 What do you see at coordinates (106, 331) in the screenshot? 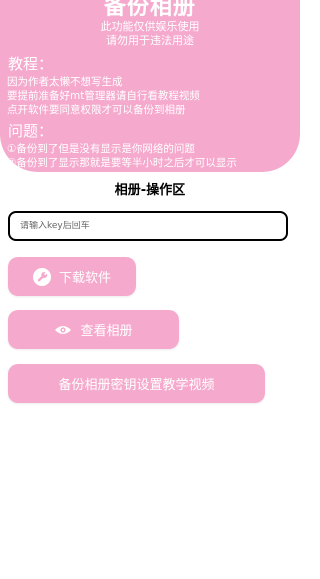
I see `view-album-label: 查看相册` at bounding box center [106, 331].